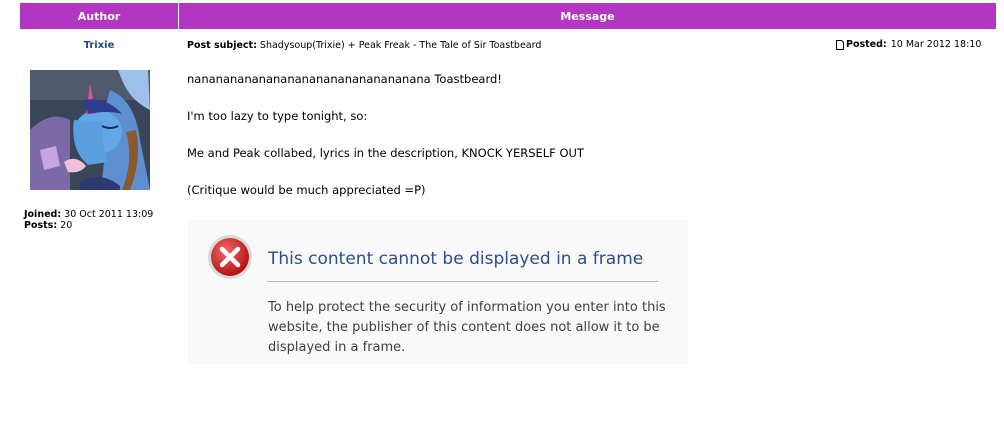 This screenshot has height=445, width=1004. Describe the element at coordinates (230, 257) in the screenshot. I see `error-x-icon` at that location.